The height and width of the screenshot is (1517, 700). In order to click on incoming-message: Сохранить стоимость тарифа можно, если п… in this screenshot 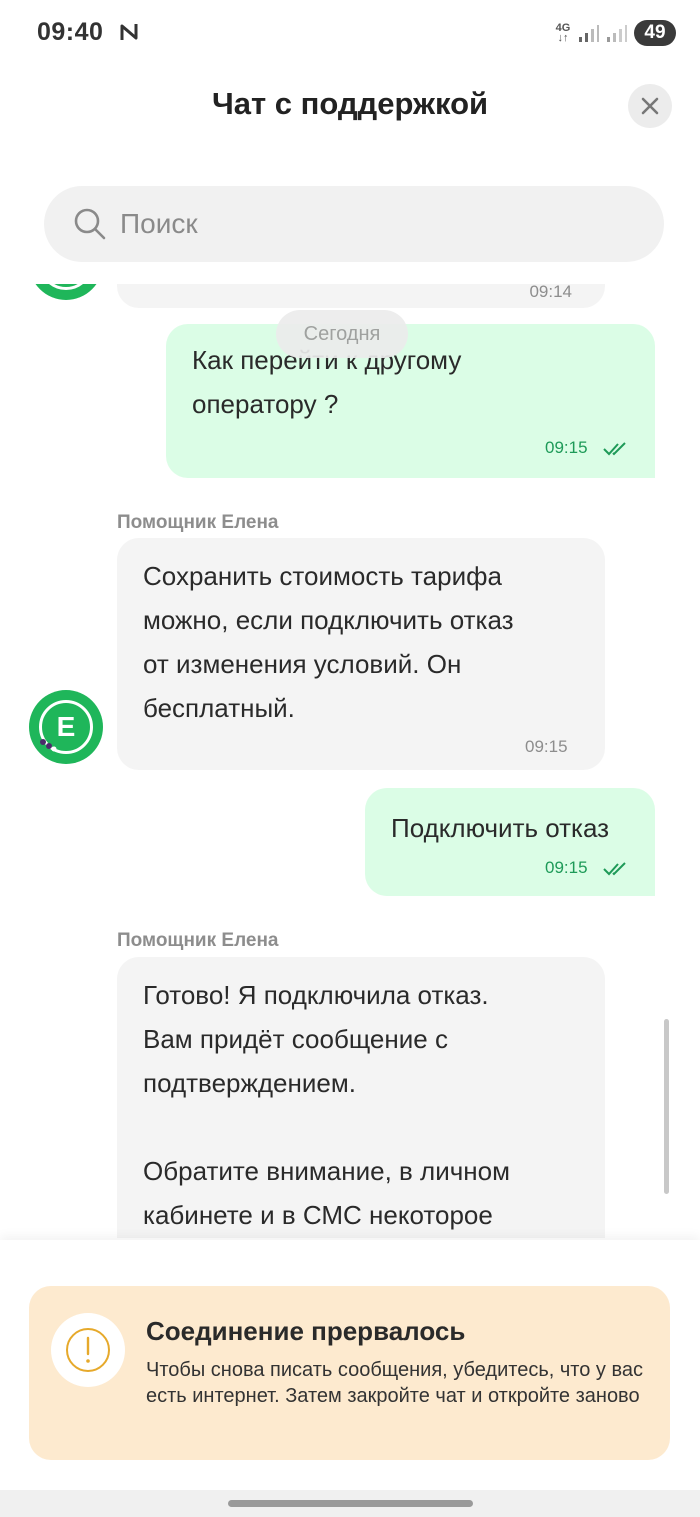, I will do `click(361, 654)`.